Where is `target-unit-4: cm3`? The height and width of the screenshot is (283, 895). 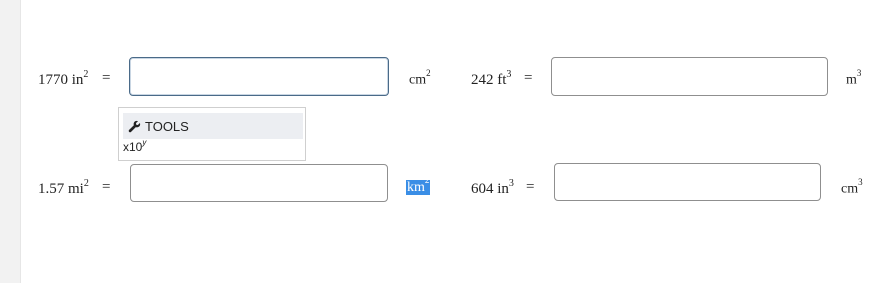
target-unit-4: cm3 is located at coordinates (852, 187).